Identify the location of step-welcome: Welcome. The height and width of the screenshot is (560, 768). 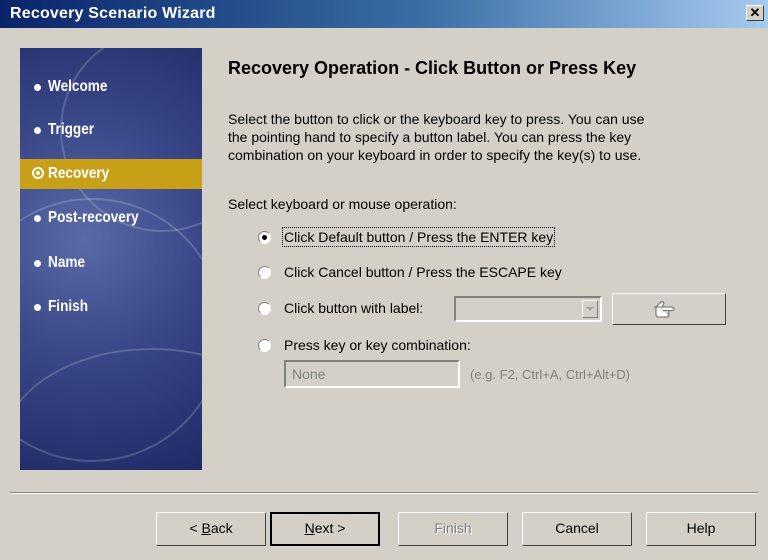
(111, 87).